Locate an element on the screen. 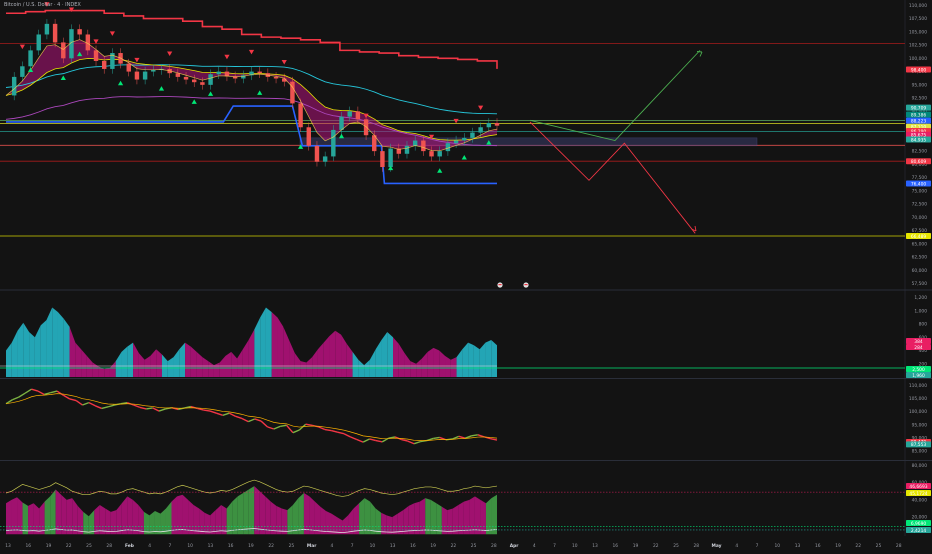  x-axis-background is located at coordinates (466, 544).